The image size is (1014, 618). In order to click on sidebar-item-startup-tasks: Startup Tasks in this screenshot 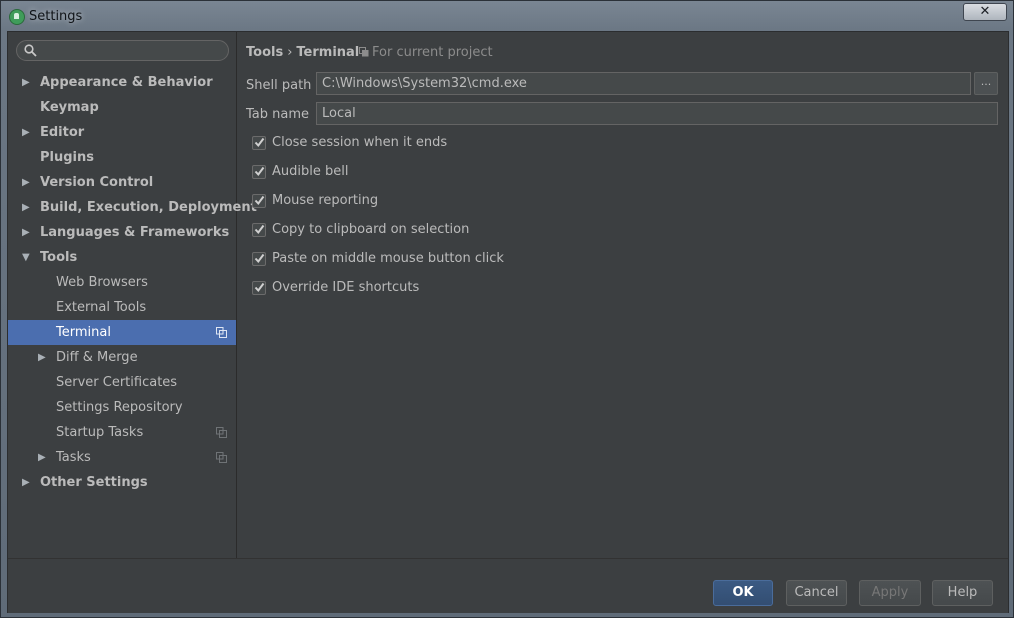, I will do `click(122, 432)`.